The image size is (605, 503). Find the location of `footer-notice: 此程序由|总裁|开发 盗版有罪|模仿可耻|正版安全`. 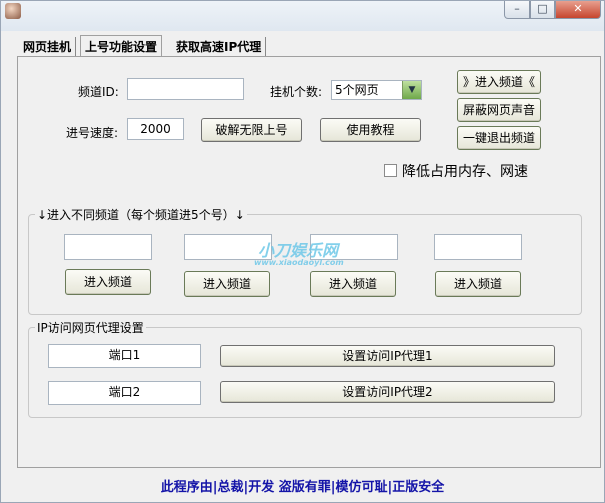

footer-notice: 此程序由|总裁|开发 盗版有罪|模仿可耻|正版安全 is located at coordinates (302, 487).